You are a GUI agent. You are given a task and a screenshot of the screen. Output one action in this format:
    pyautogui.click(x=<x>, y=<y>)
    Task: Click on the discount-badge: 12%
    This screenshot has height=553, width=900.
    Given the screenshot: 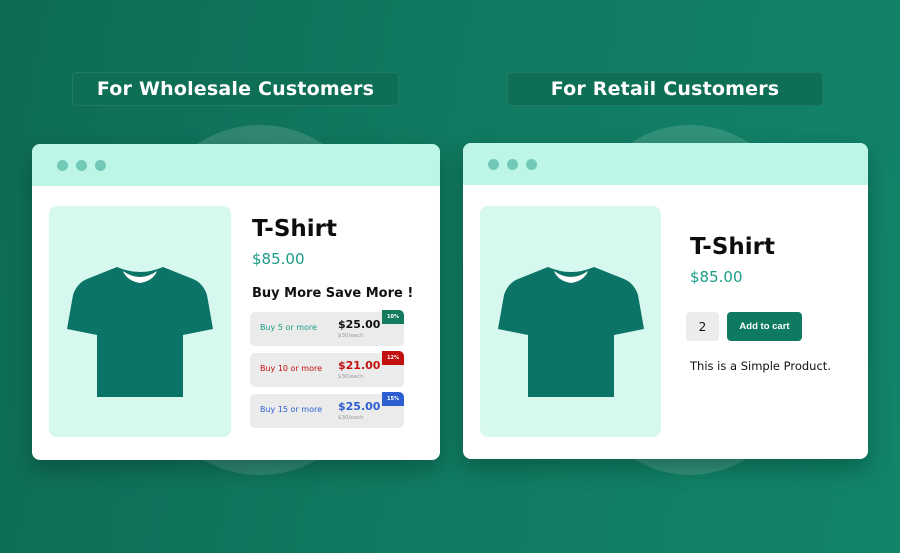 What is the action you would take?
    pyautogui.click(x=393, y=358)
    